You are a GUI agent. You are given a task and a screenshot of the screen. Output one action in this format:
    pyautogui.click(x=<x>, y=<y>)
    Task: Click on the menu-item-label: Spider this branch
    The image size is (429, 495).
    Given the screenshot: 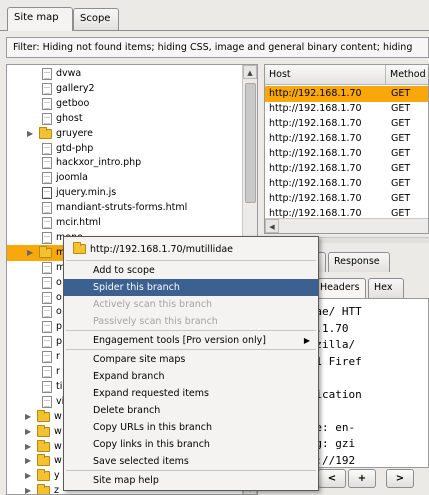 What is the action you would take?
    pyautogui.click(x=136, y=287)
    